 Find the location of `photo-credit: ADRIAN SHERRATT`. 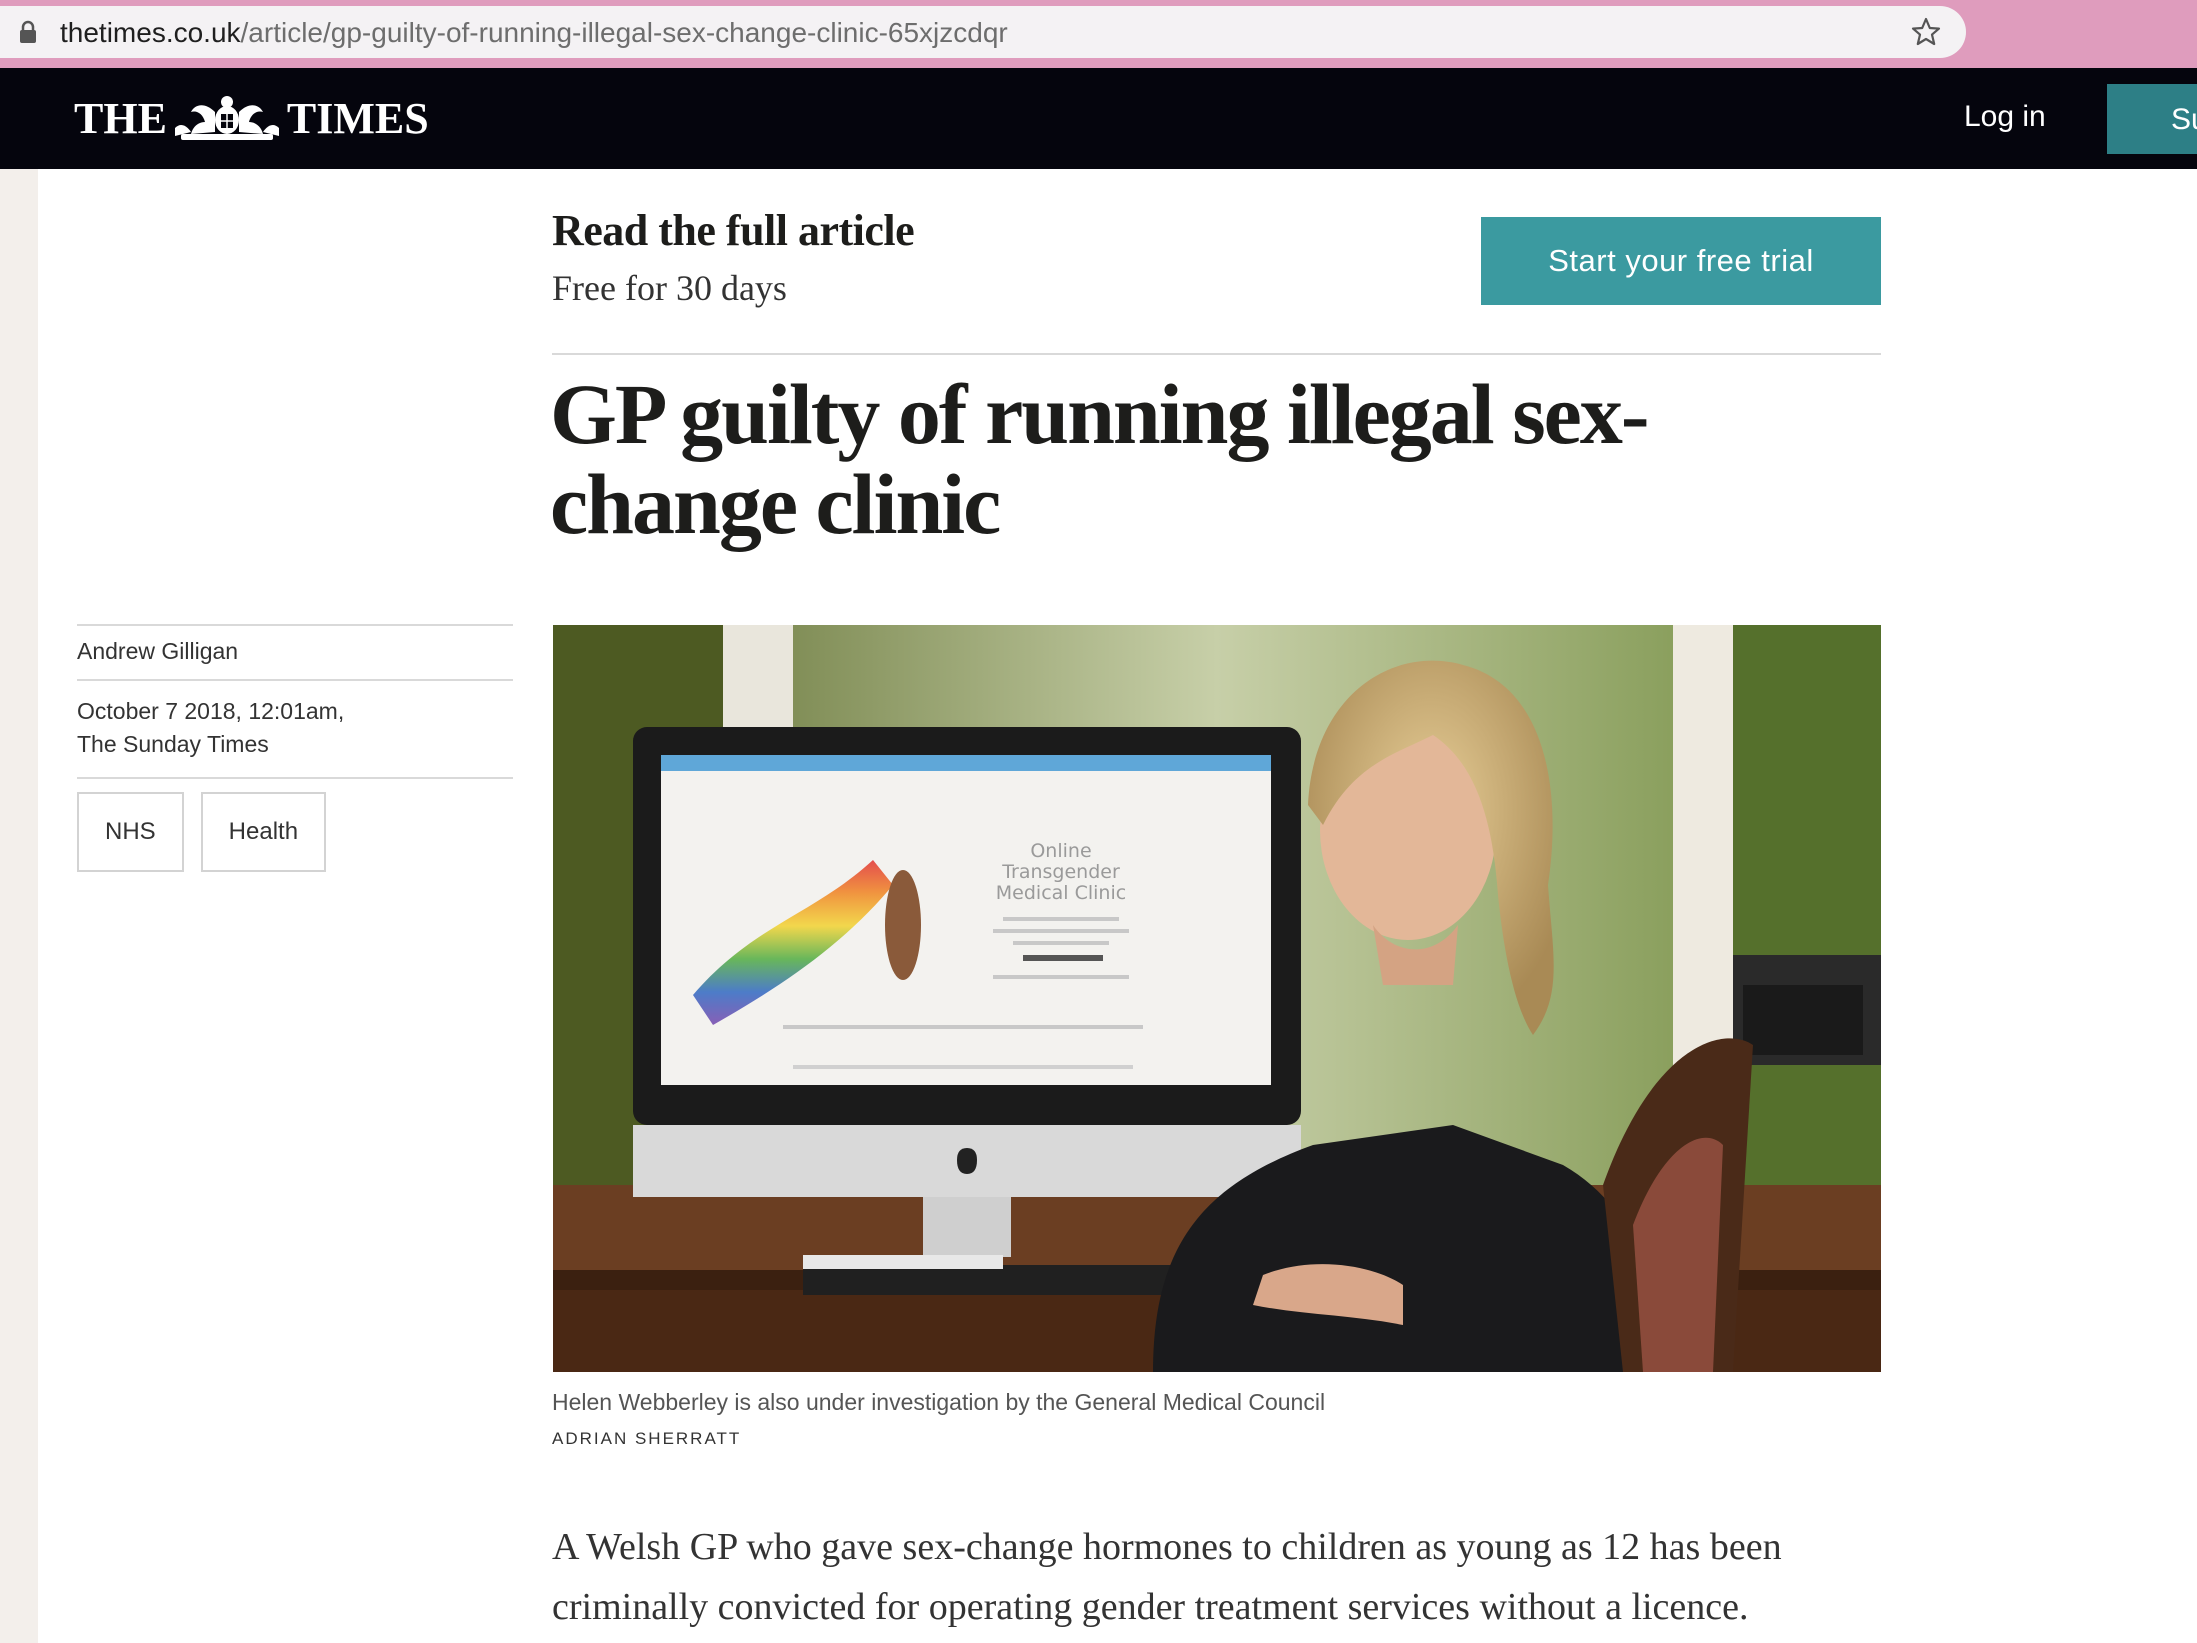

photo-credit: ADRIAN SHERRATT is located at coordinates (647, 1438).